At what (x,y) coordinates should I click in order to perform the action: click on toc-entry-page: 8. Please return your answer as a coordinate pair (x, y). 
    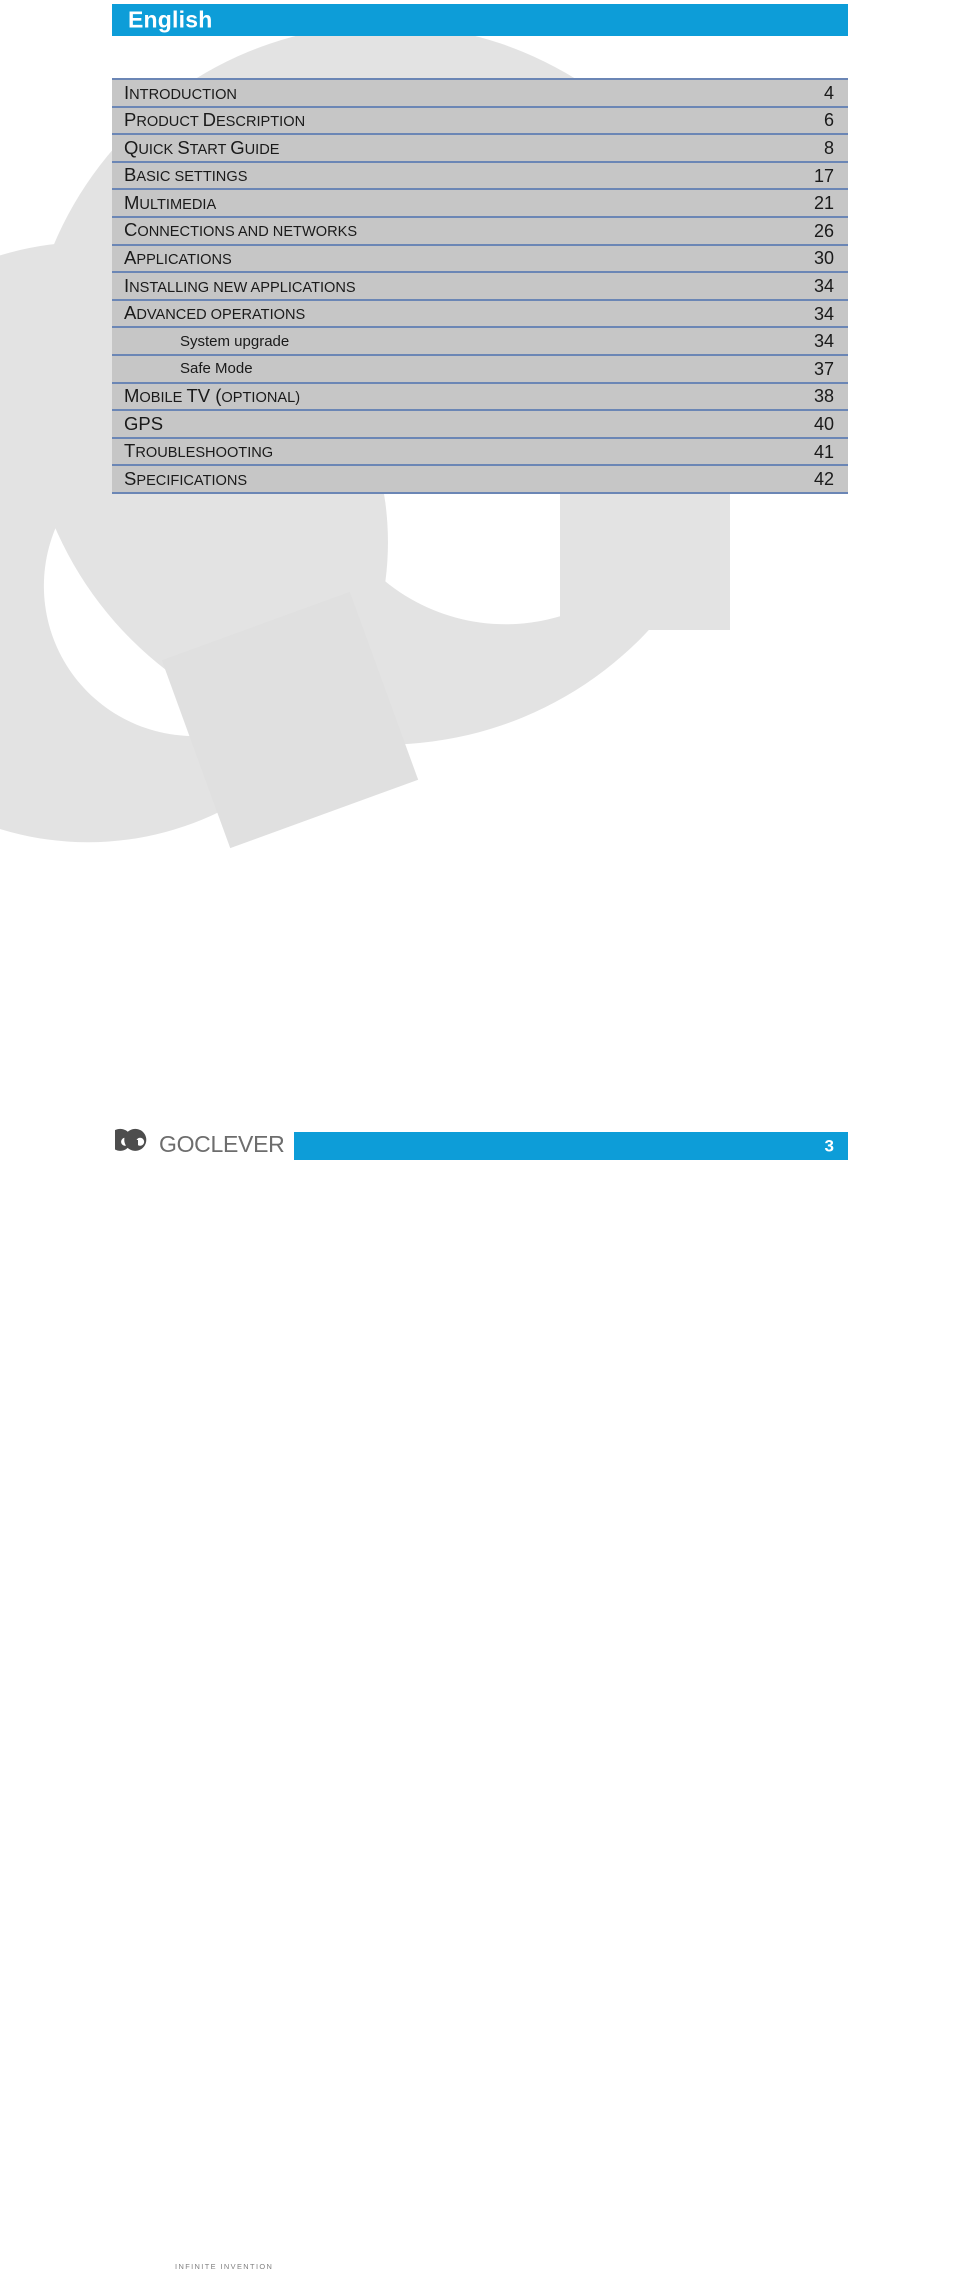
    Looking at the image, I should click on (828, 147).